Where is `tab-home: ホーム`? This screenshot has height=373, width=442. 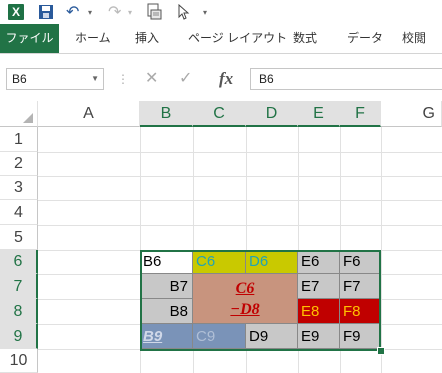 tab-home: ホーム is located at coordinates (93, 38).